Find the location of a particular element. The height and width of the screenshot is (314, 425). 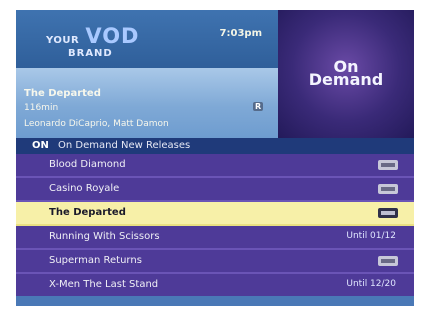

list-item-selected: The Departed is located at coordinates (215, 214).